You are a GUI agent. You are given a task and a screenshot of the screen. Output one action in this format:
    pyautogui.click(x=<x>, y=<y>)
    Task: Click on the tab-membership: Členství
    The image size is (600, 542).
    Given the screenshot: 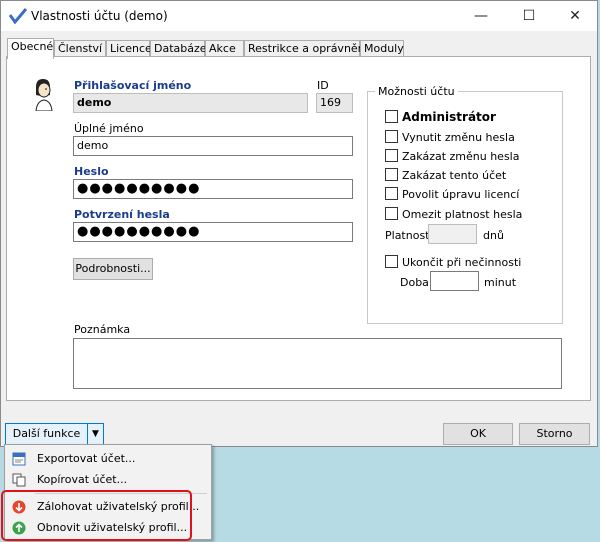 What is the action you would take?
    pyautogui.click(x=80, y=48)
    